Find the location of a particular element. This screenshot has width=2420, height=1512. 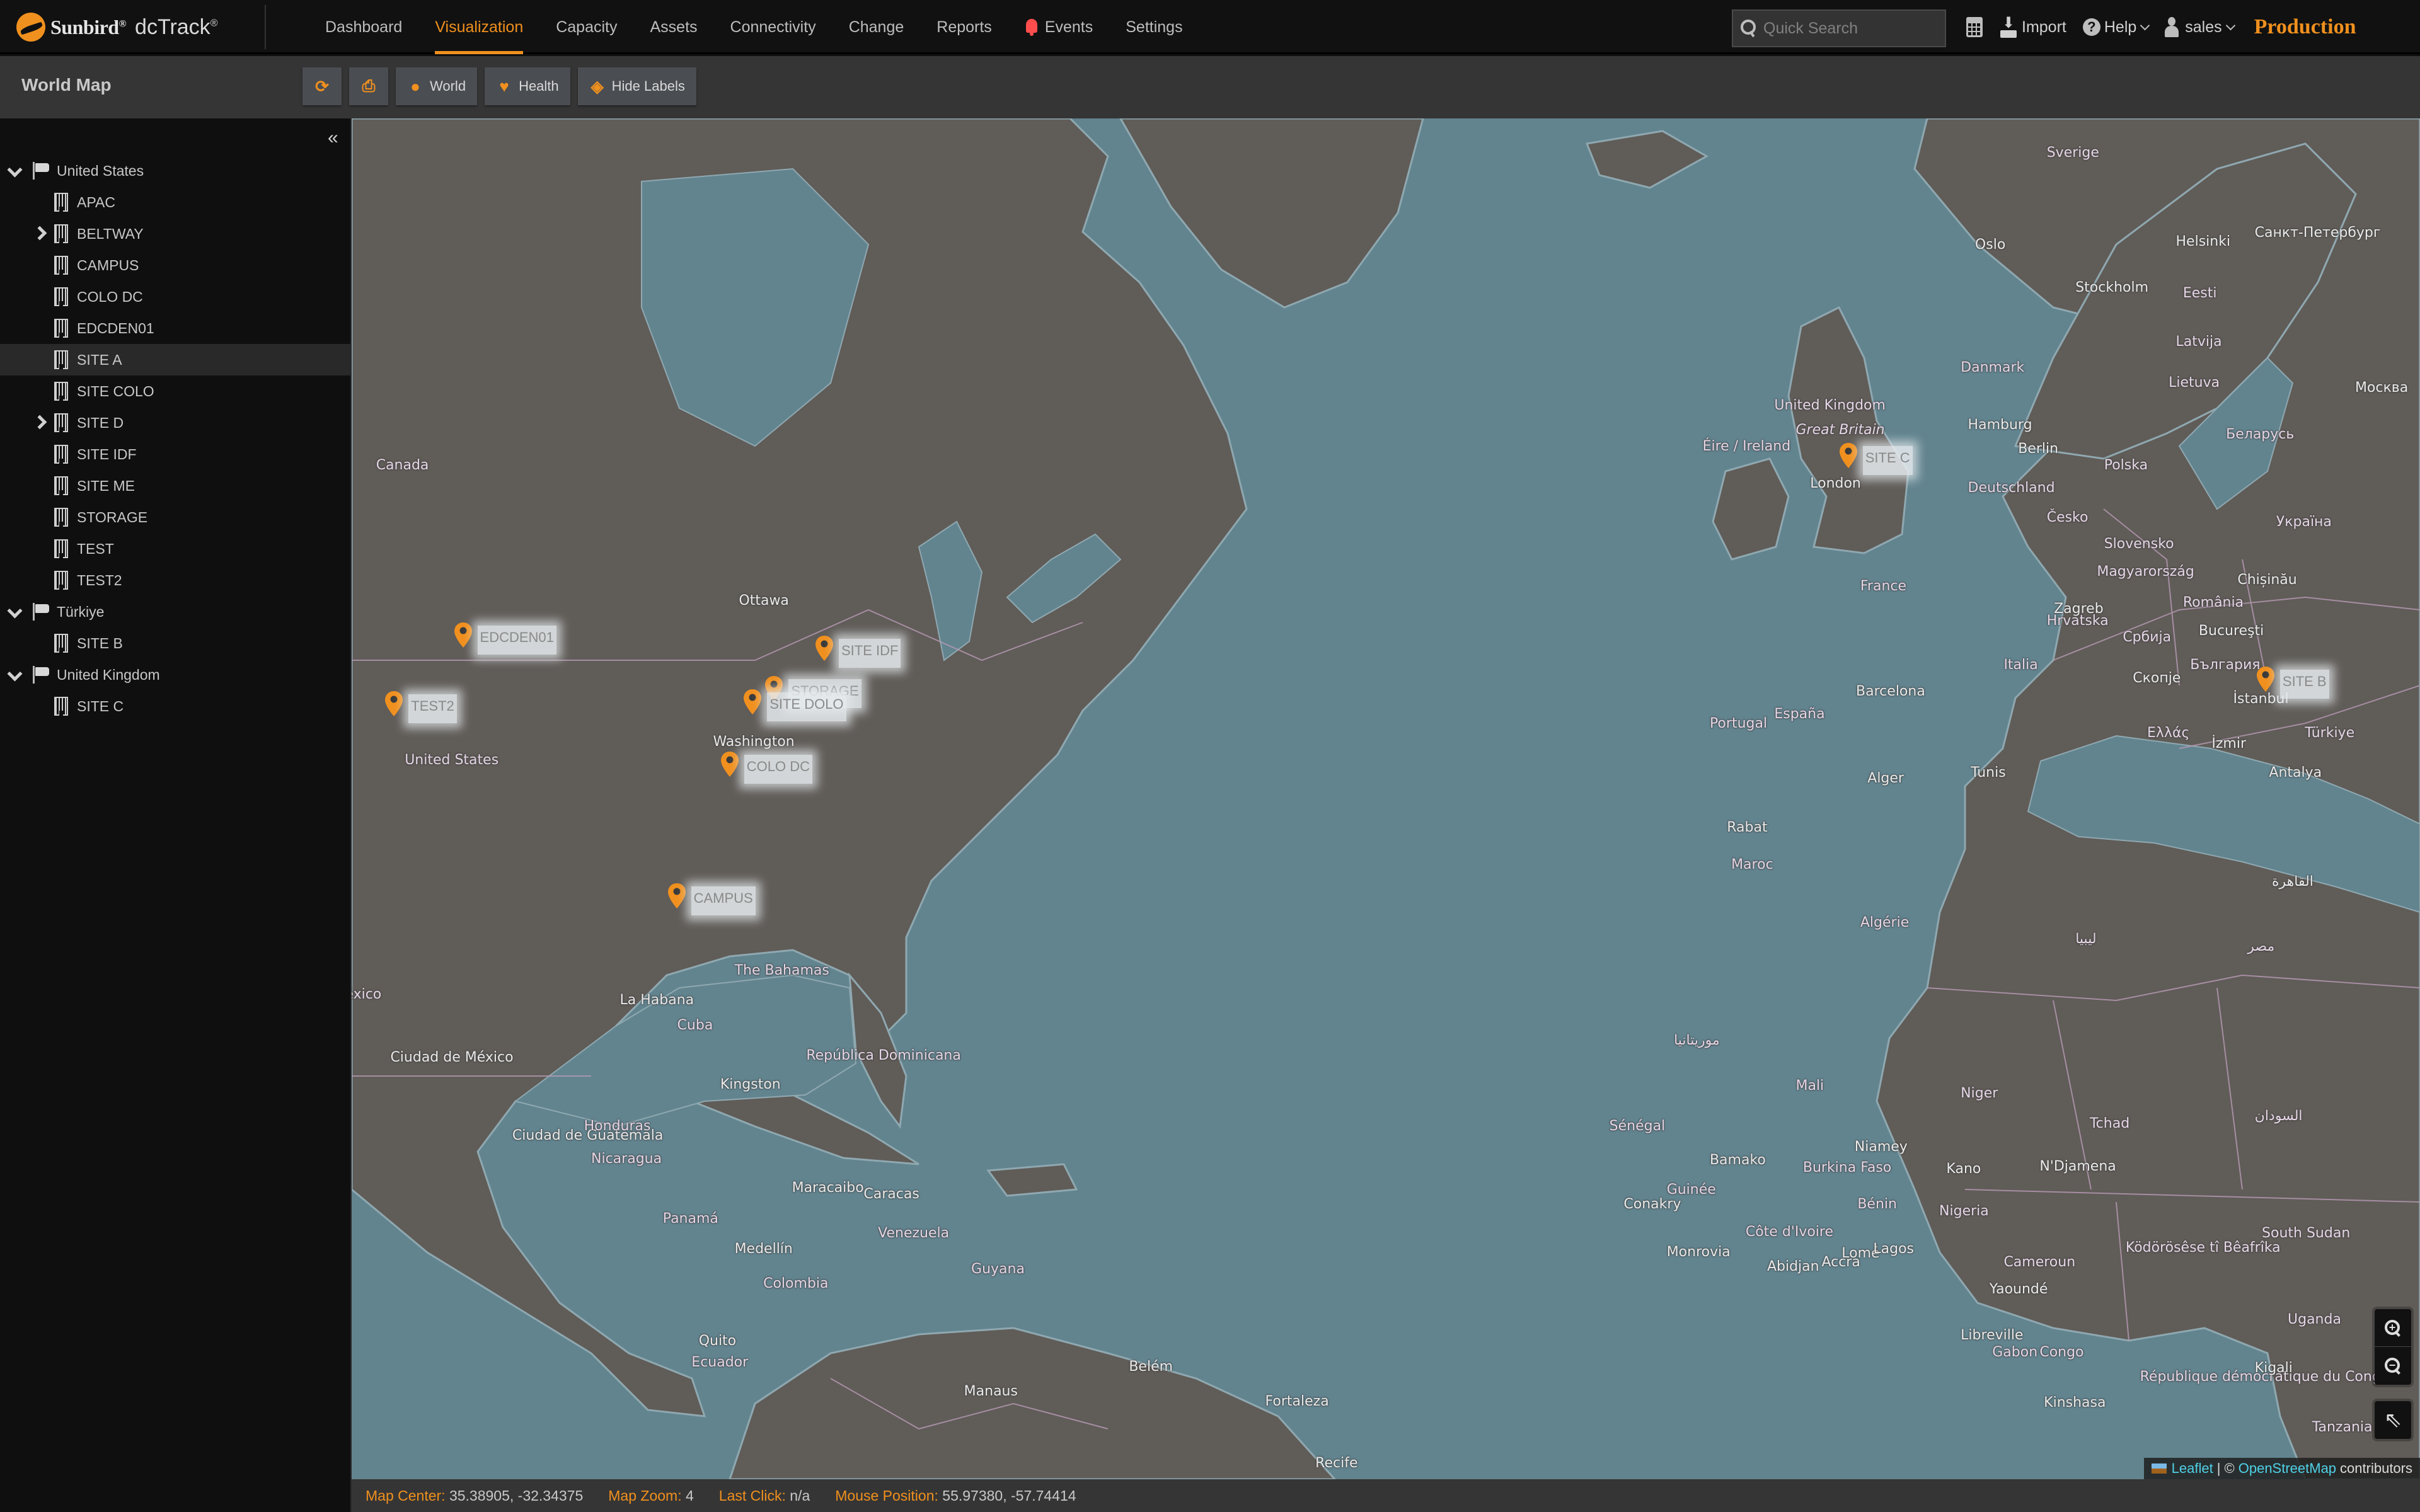

nav-change: Change is located at coordinates (877, 27).